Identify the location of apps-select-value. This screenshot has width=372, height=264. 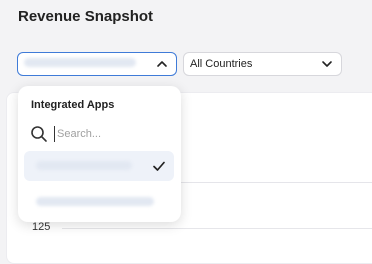
(86, 64).